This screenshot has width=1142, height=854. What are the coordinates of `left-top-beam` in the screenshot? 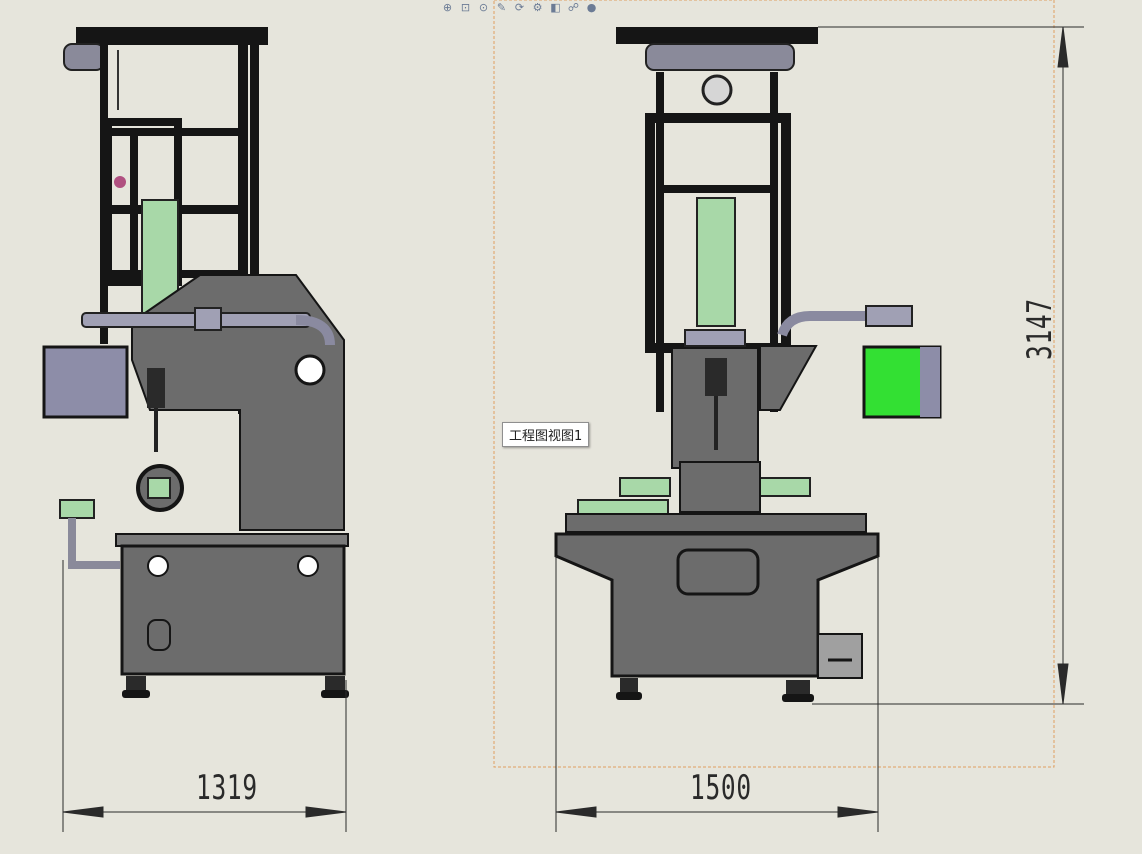 It's located at (172, 36).